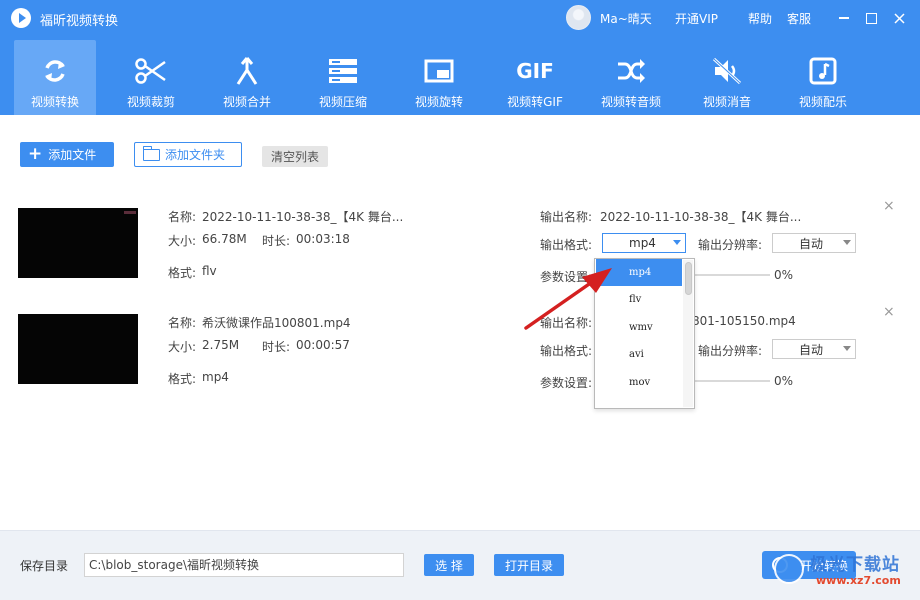 The width and height of the screenshot is (920, 600). I want to click on file-name: 希沃微课作品100801.mp4, so click(276, 323).